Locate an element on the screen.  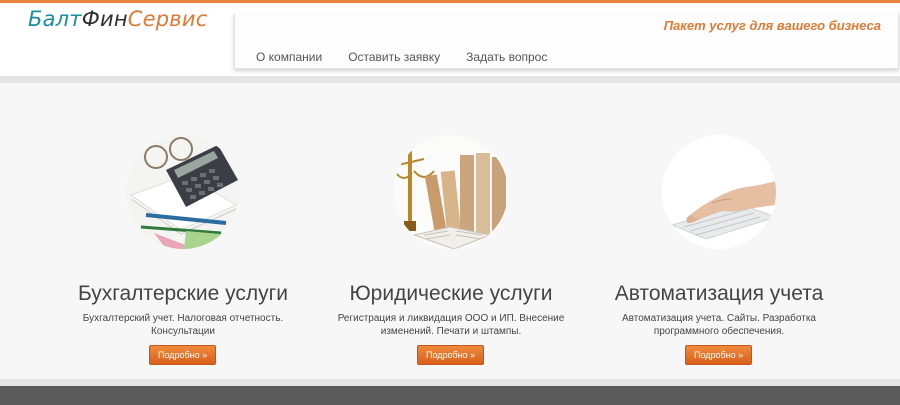
feature-title: Автоматизация учета is located at coordinates (719, 293).